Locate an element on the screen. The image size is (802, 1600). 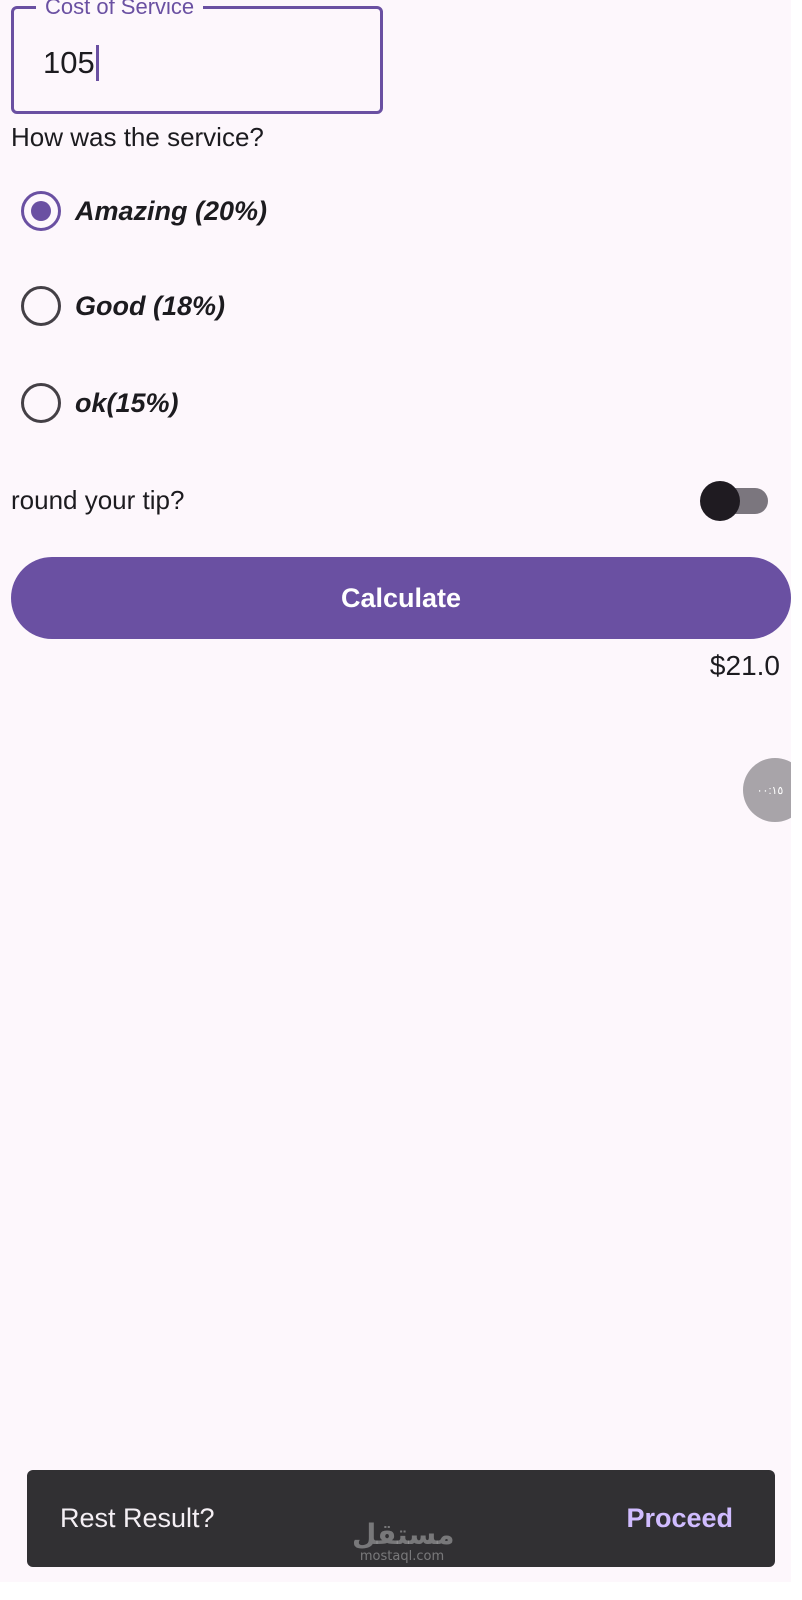
screen-edge-bottom is located at coordinates (401, 1591).